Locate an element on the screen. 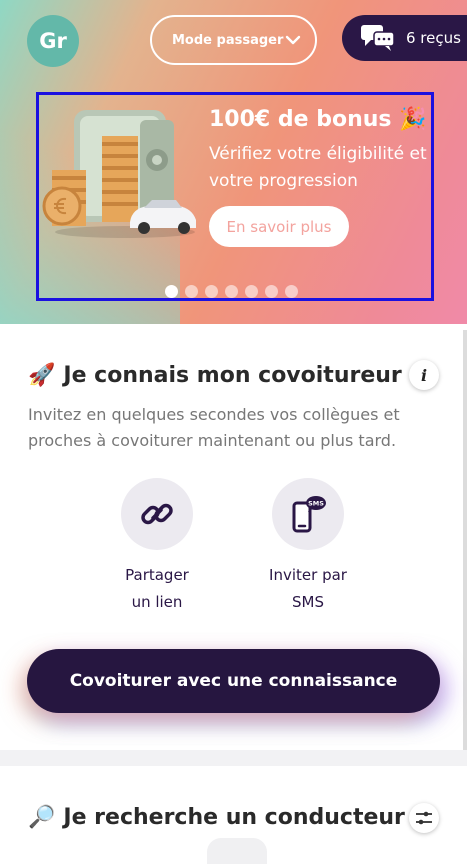 This screenshot has height=864, width=467. invite-sms-button: SMS is located at coordinates (308, 514).